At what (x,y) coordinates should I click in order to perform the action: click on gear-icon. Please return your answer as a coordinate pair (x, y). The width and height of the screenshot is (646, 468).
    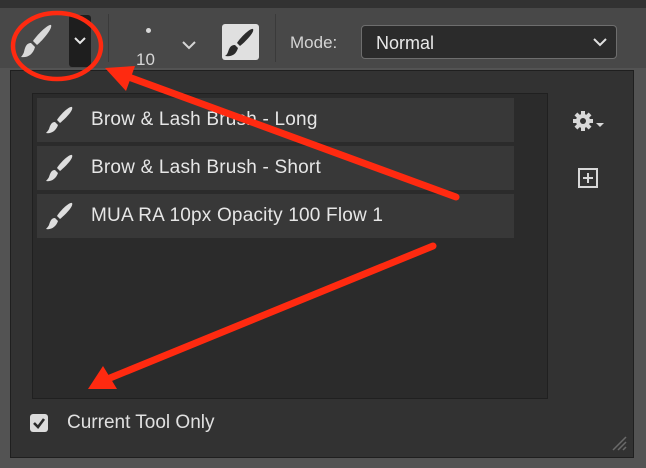
    Looking at the image, I should click on (589, 121).